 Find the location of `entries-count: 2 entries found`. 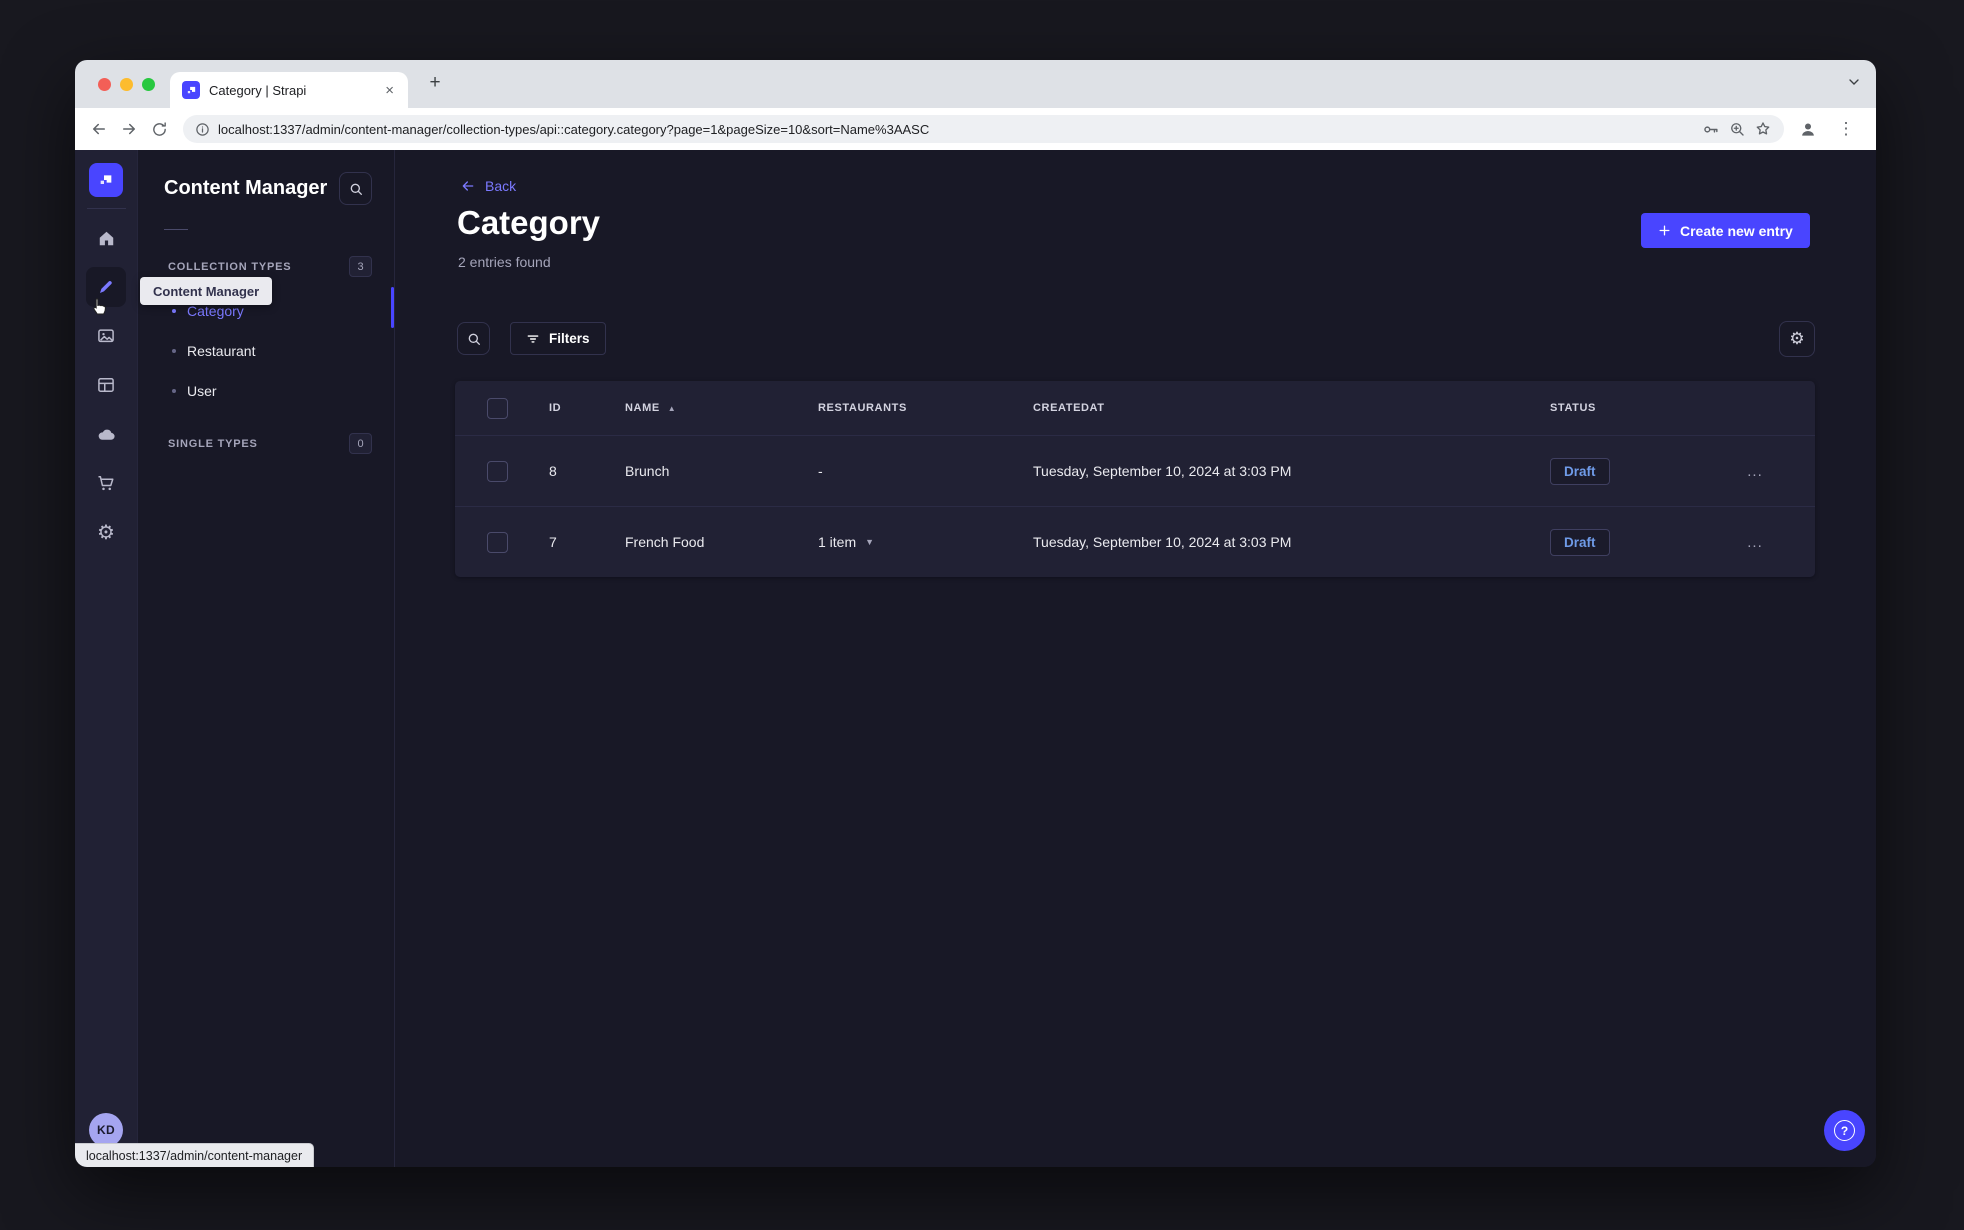

entries-count: 2 entries found is located at coordinates (504, 262).